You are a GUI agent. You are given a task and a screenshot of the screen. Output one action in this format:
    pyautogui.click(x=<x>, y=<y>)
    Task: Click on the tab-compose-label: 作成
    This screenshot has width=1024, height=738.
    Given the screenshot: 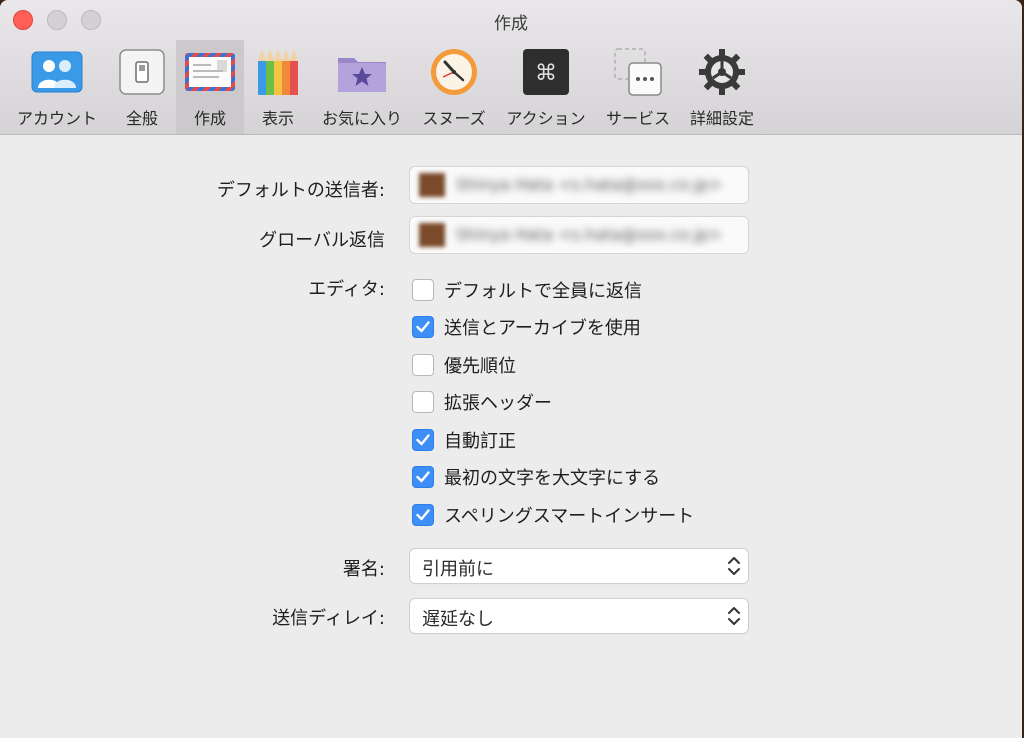 What is the action you would take?
    pyautogui.click(x=209, y=118)
    